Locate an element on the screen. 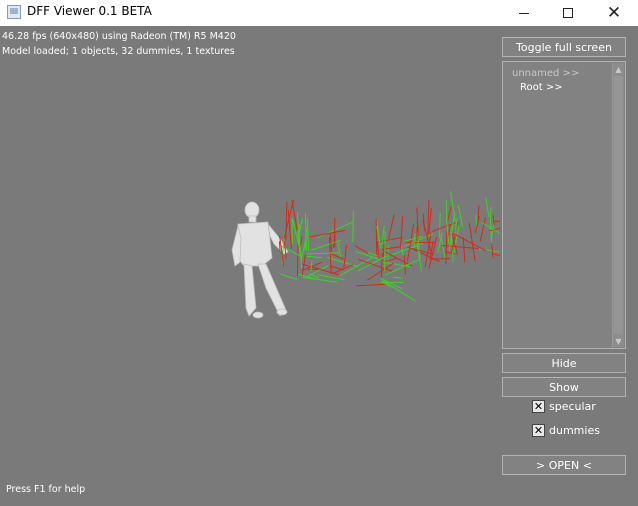  maximize-icon is located at coordinates (568, 13).